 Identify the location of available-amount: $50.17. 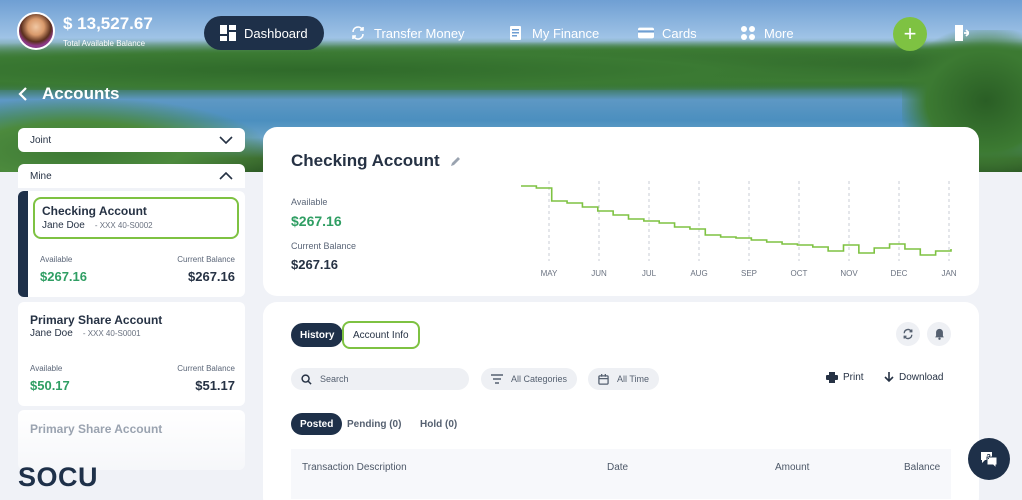
(50, 385).